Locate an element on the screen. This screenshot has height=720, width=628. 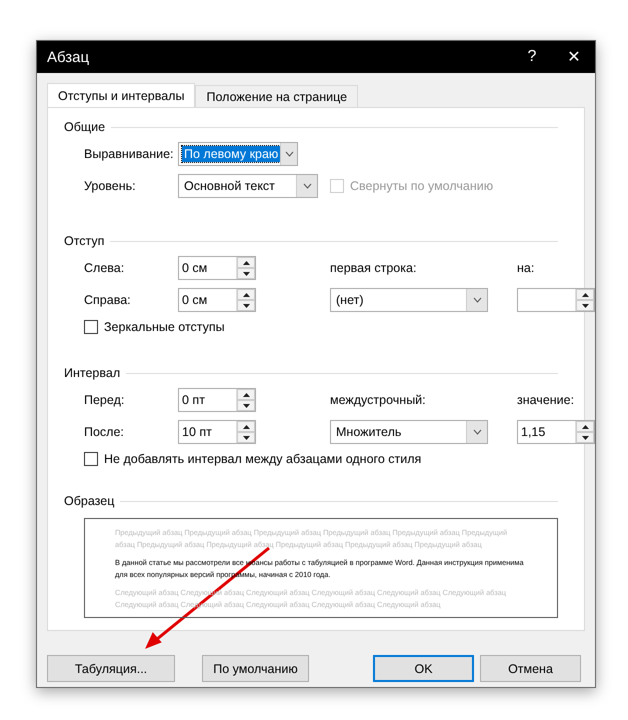
field-label: Справа: is located at coordinates (108, 300).